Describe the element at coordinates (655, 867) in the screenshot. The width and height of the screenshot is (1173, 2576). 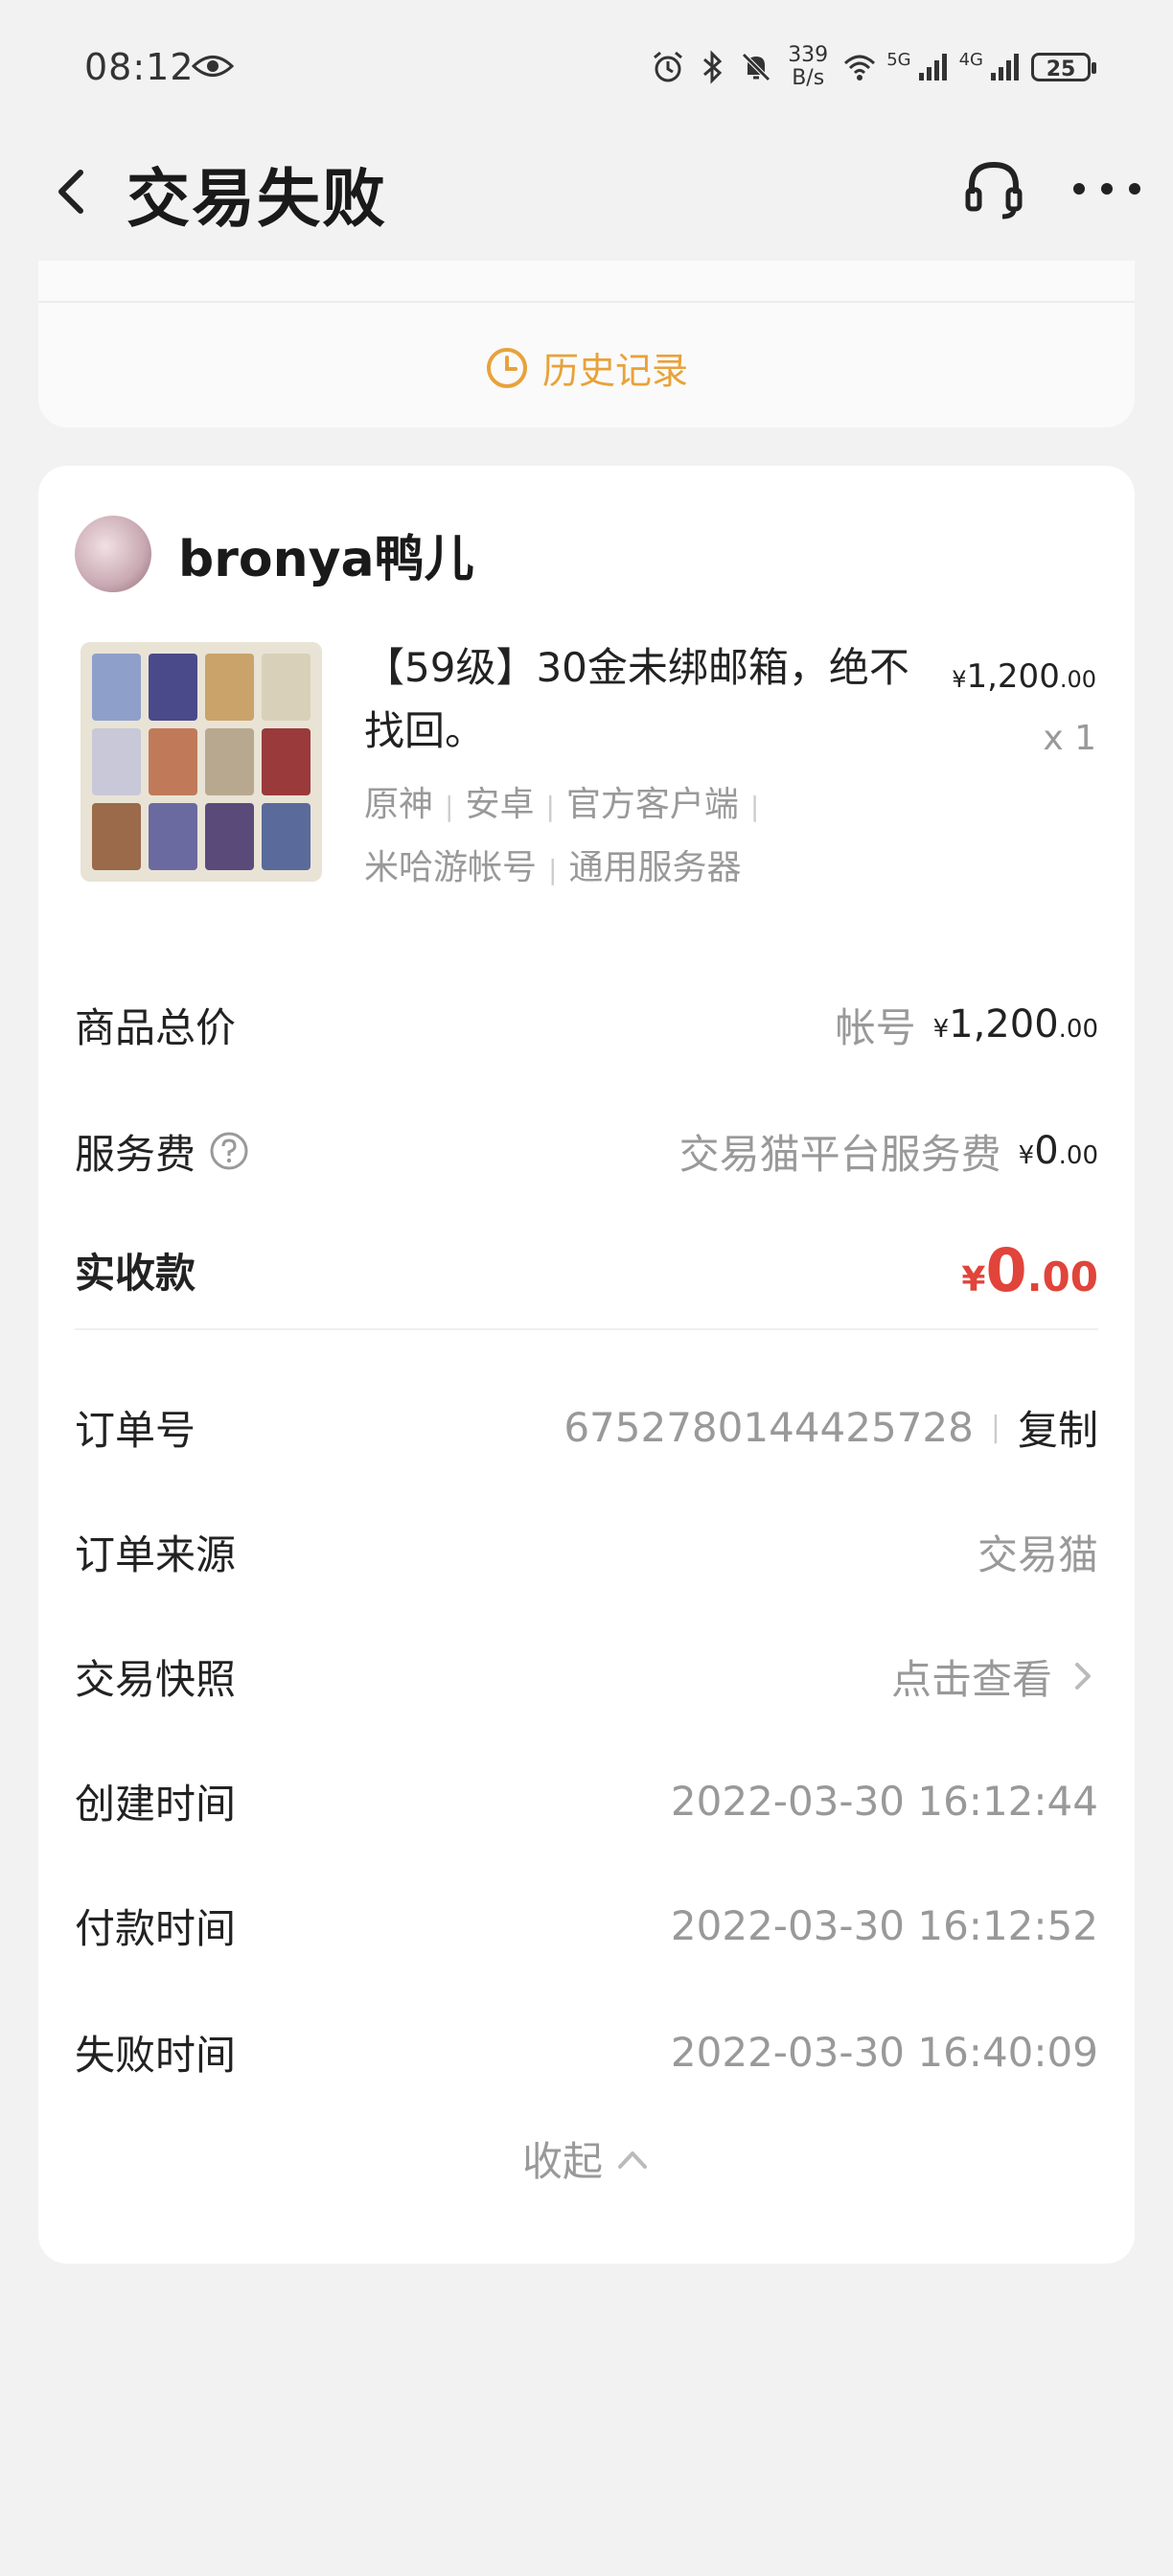
I see `tag-server: 通用服务器` at that location.